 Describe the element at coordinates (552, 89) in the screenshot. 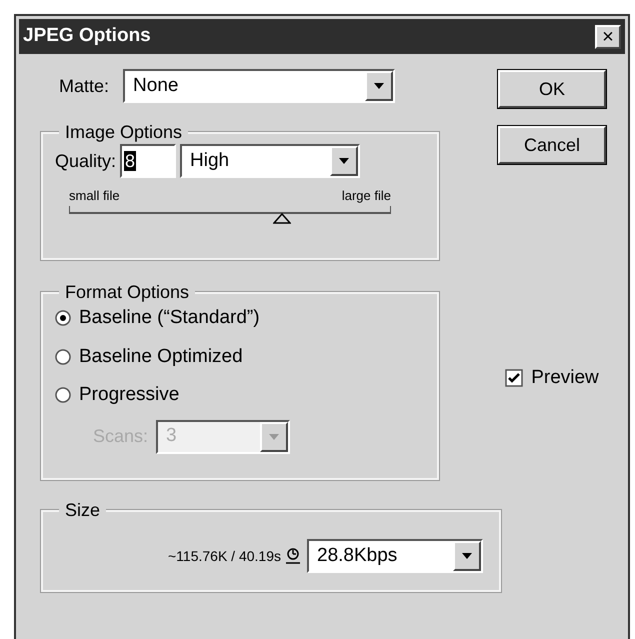

I see `ok-button: OK` at that location.